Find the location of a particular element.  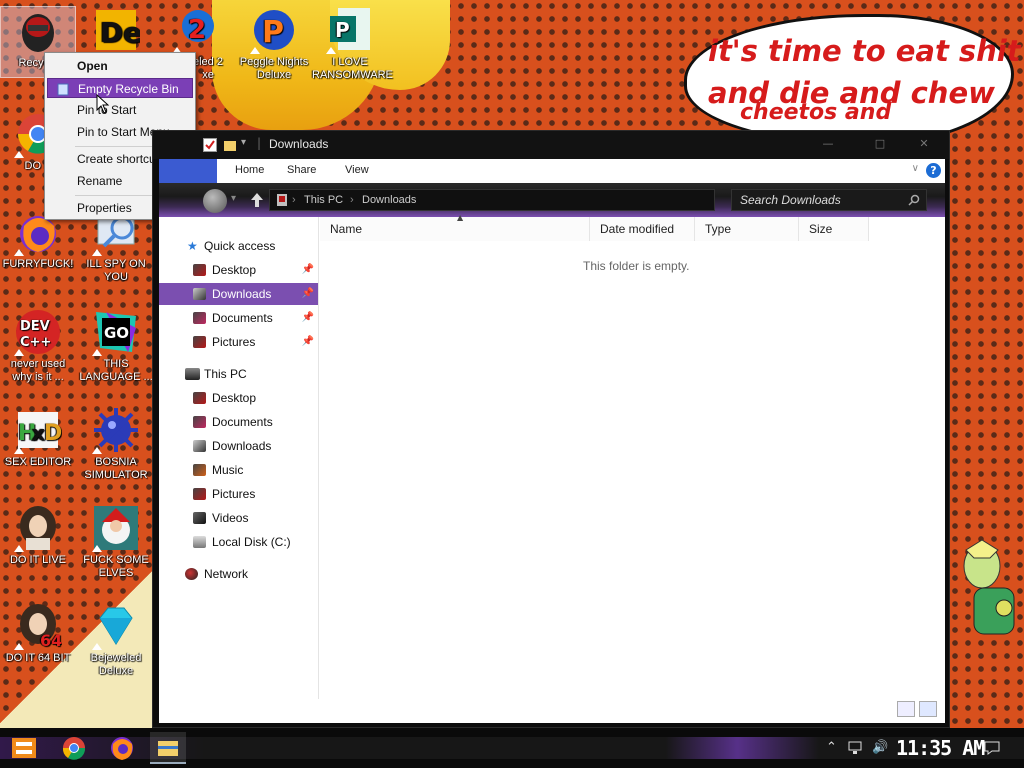

close-button: ✕ is located at coordinates (924, 144).